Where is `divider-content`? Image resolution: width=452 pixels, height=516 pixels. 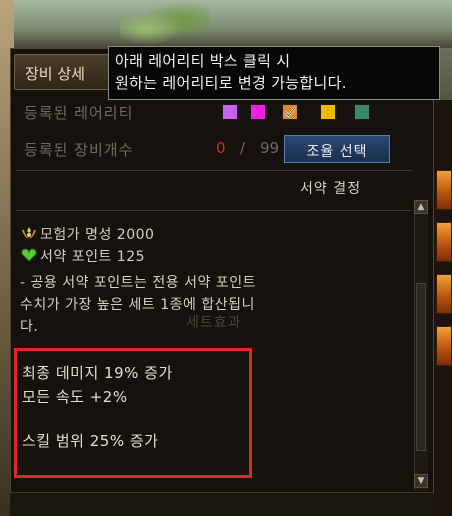
divider-content is located at coordinates (214, 210).